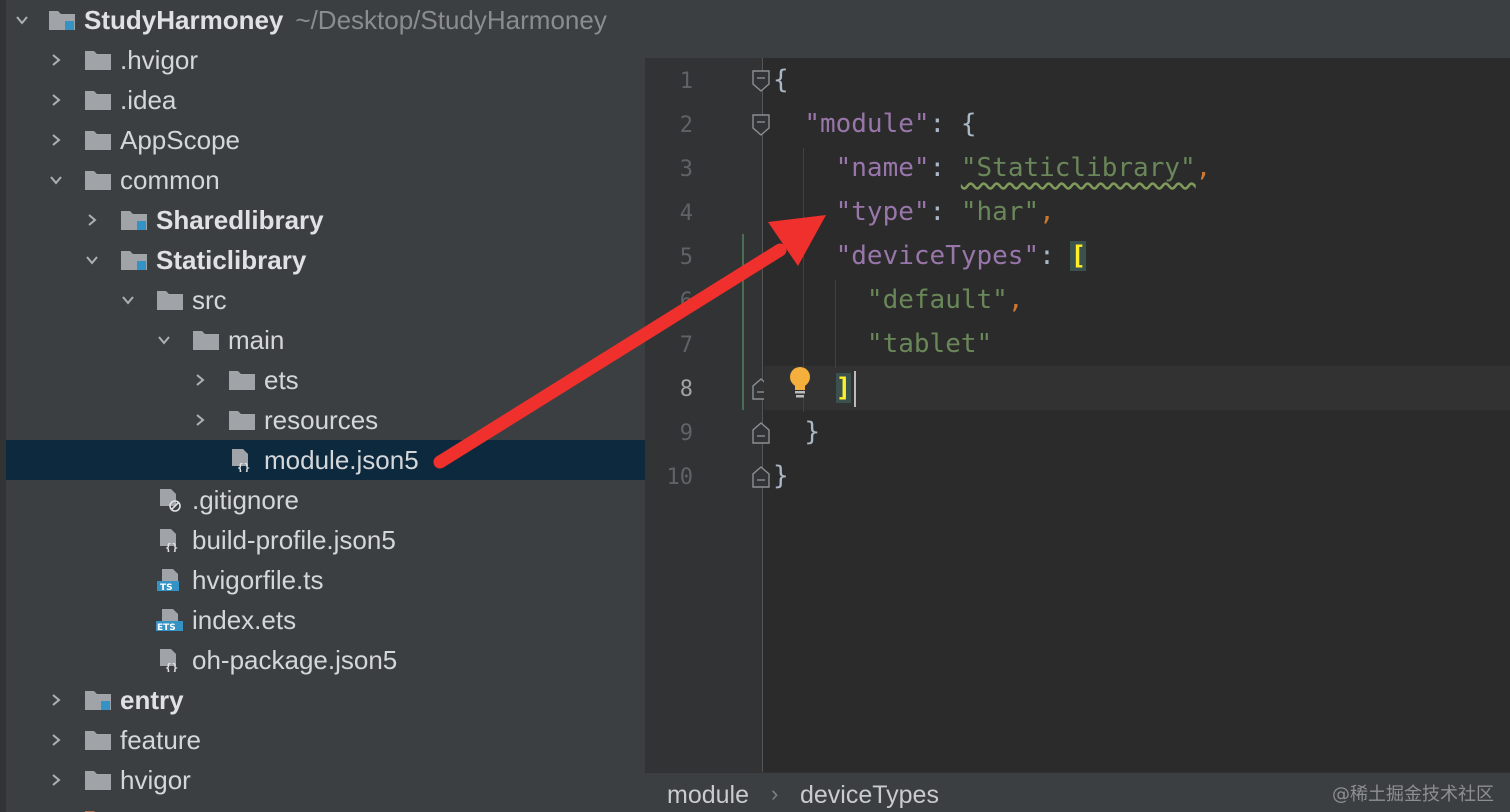  I want to click on breadcrumb-item-devicetypes: deviceTypes, so click(869, 792).